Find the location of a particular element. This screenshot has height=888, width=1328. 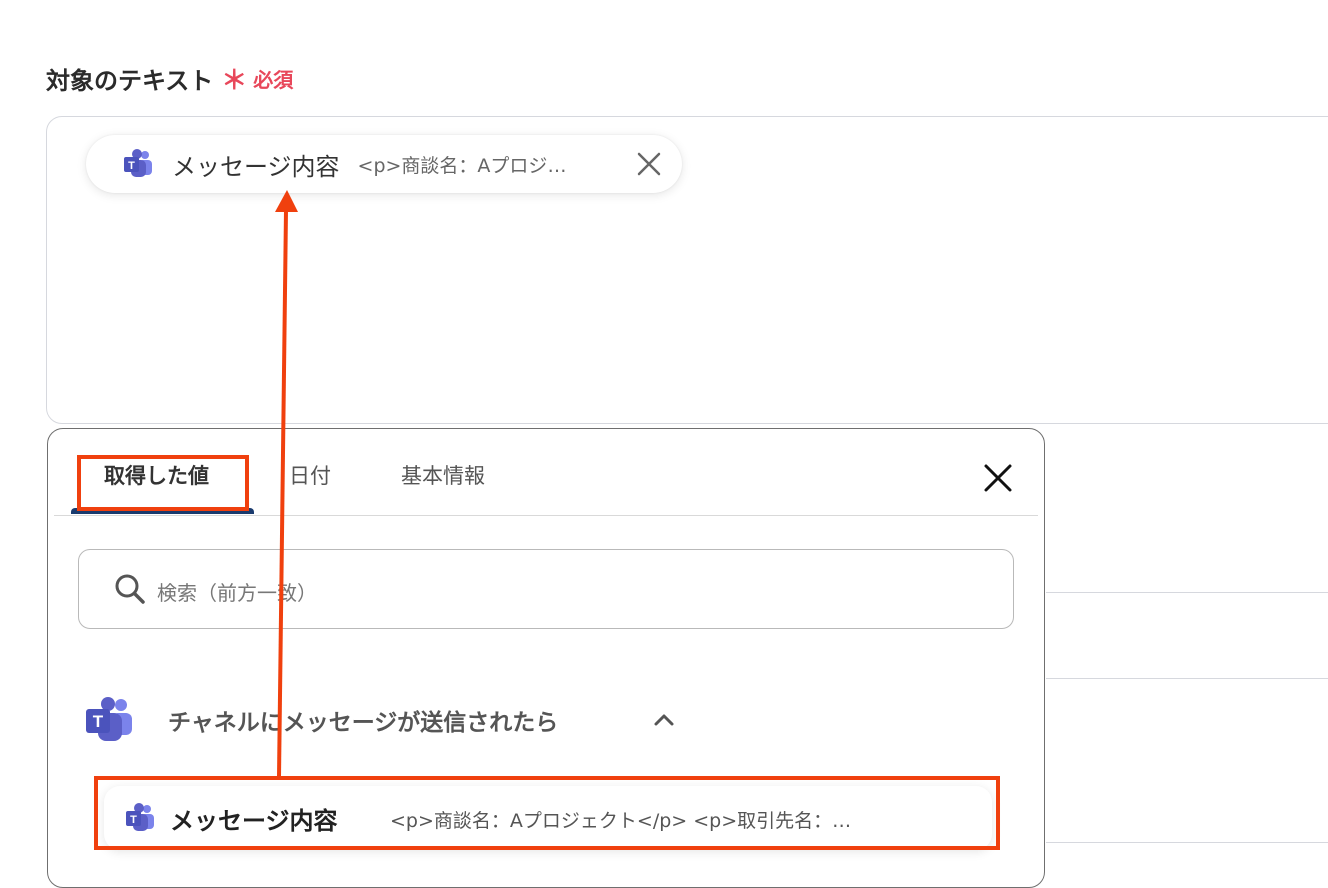

trigger-group-label: チャネルにメッセージが送信されたら is located at coordinates (363, 720).